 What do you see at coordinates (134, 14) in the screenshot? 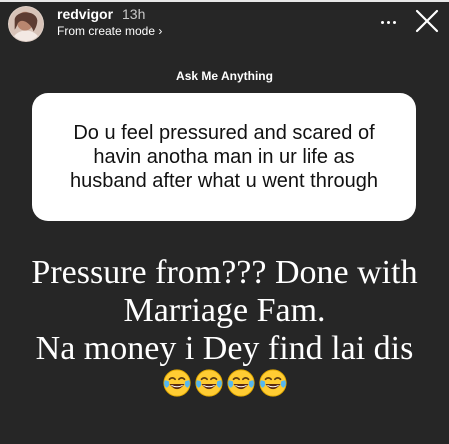
I see `post-time: 13h` at bounding box center [134, 14].